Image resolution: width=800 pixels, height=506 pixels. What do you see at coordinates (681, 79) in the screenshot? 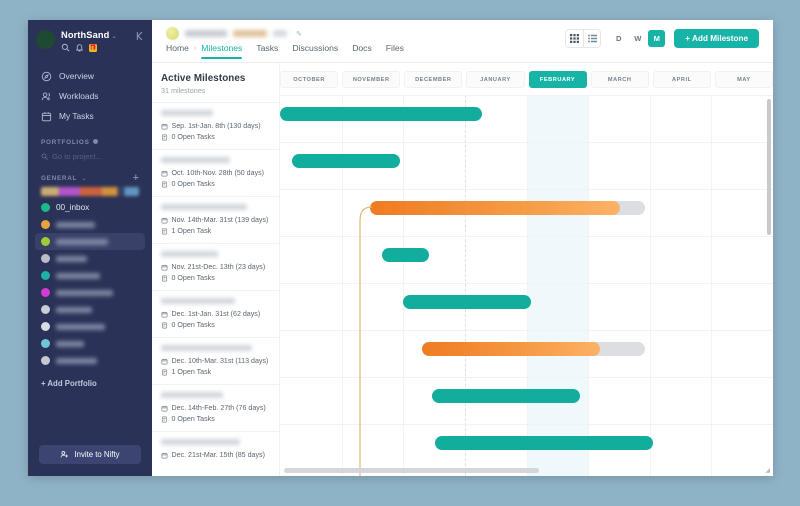
I see `month-cell-april: APRIL` at bounding box center [681, 79].